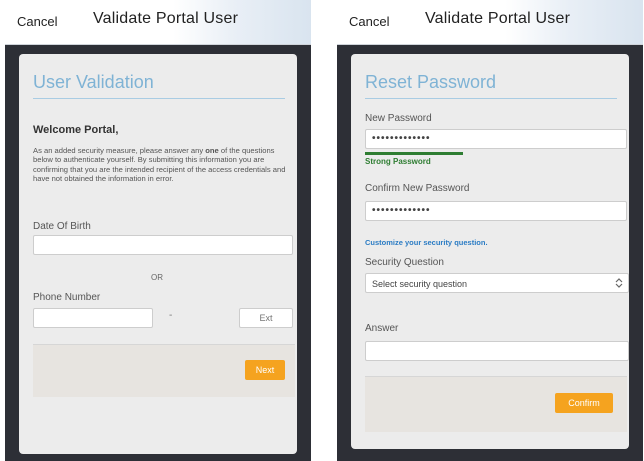 The width and height of the screenshot is (644, 461). I want to click on card-title: User Validation, so click(93, 82).